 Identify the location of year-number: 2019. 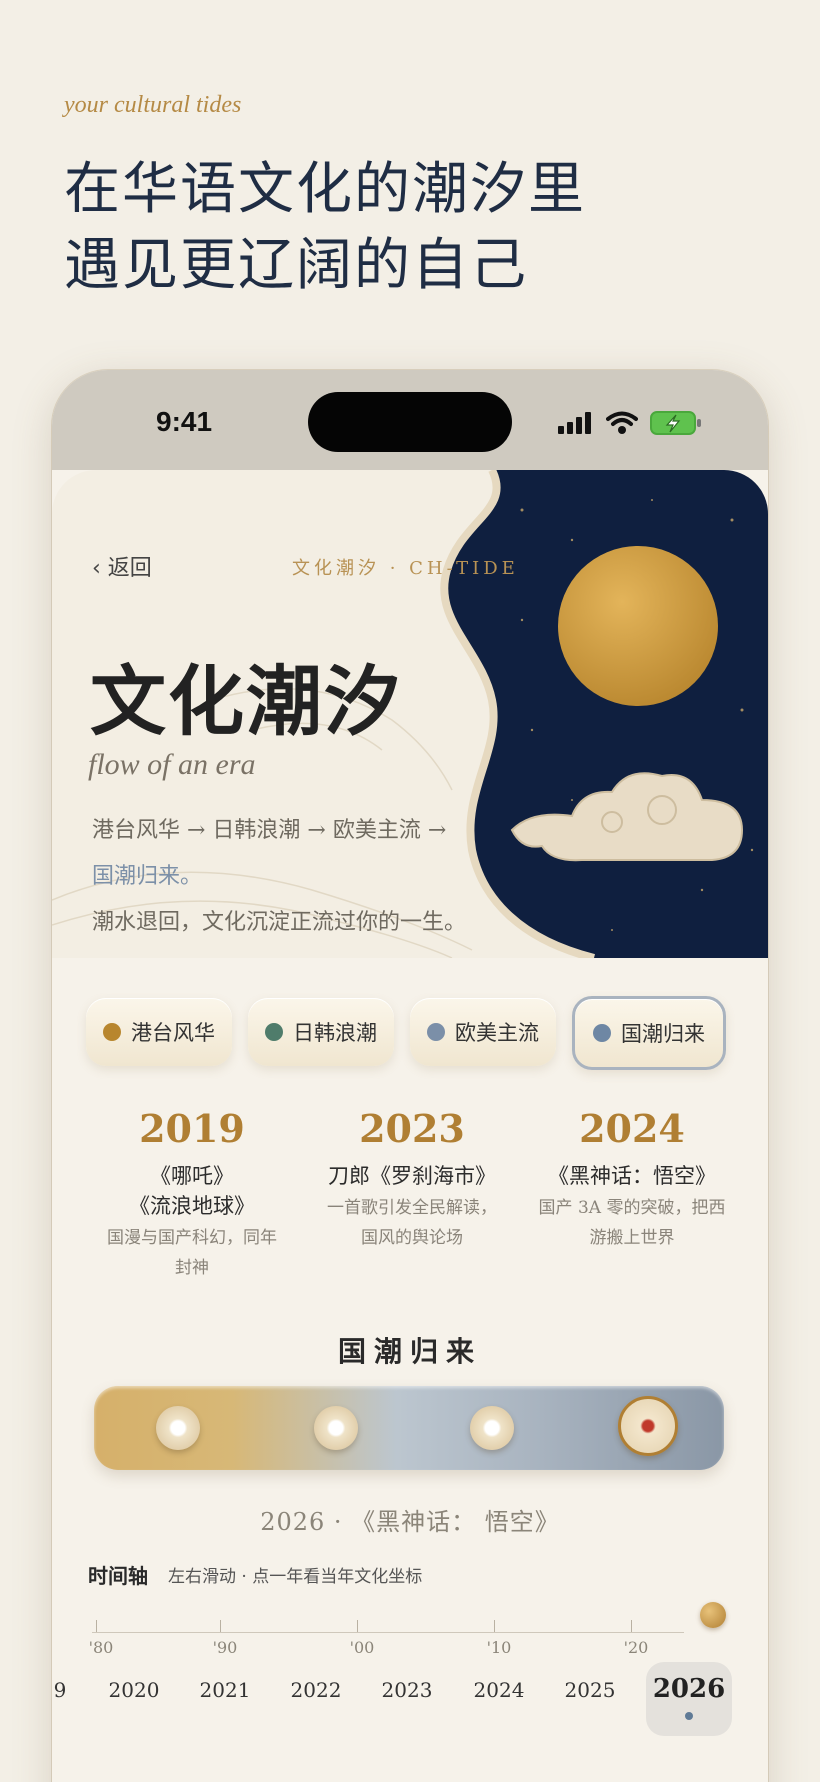
(192, 1128).